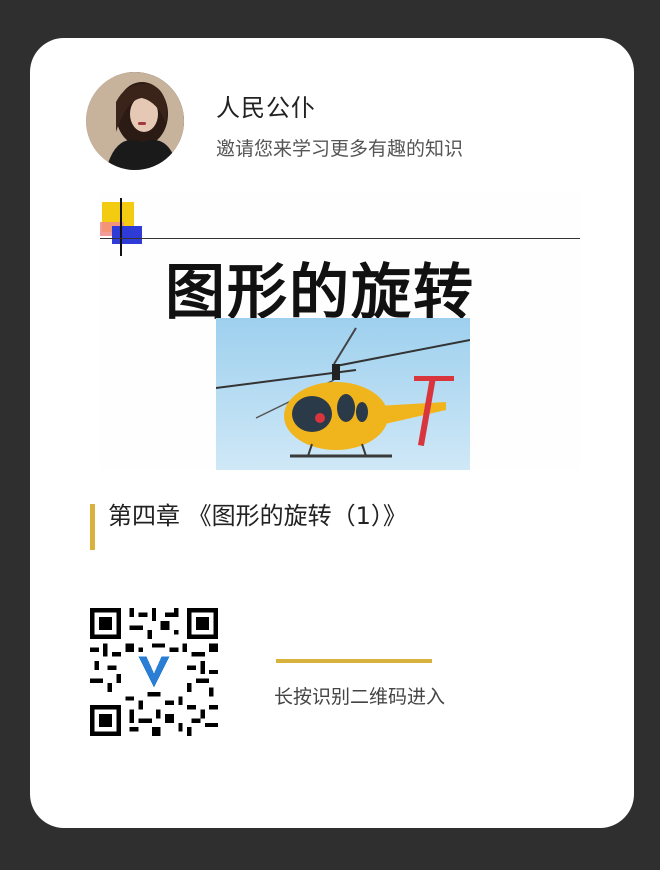  Describe the element at coordinates (154, 672) in the screenshot. I see `qr-code-icon` at that location.